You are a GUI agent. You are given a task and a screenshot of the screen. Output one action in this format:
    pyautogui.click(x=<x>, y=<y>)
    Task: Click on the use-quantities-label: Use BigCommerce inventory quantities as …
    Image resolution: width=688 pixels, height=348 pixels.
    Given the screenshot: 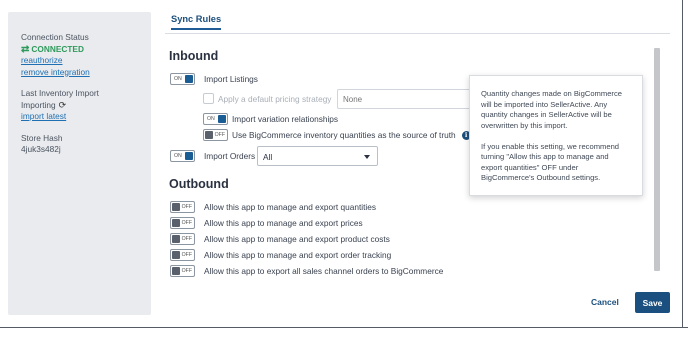 What is the action you would take?
    pyautogui.click(x=344, y=135)
    